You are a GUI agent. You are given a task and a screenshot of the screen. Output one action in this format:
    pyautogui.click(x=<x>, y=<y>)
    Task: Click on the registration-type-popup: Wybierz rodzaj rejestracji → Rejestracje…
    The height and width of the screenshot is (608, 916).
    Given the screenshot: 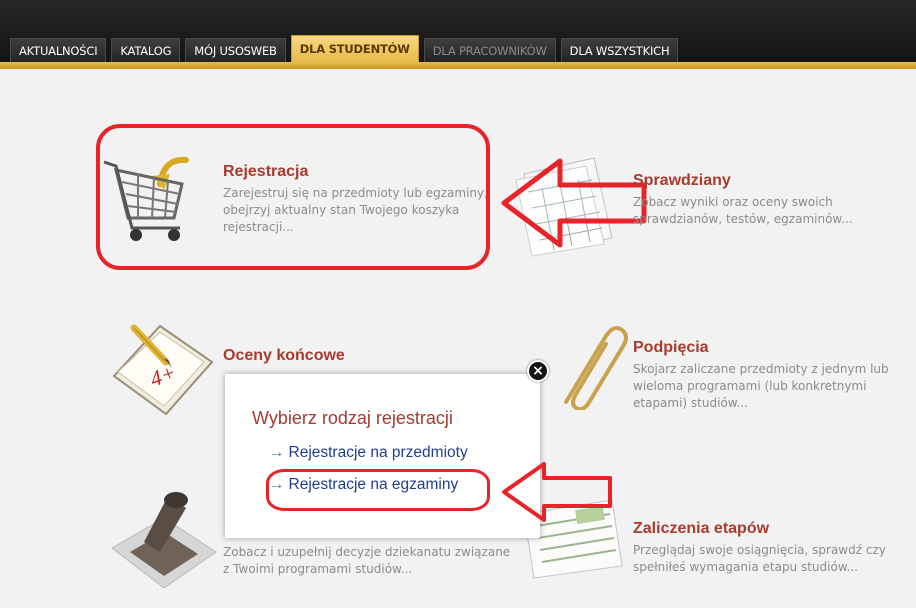 What is the action you would take?
    pyautogui.click(x=382, y=456)
    